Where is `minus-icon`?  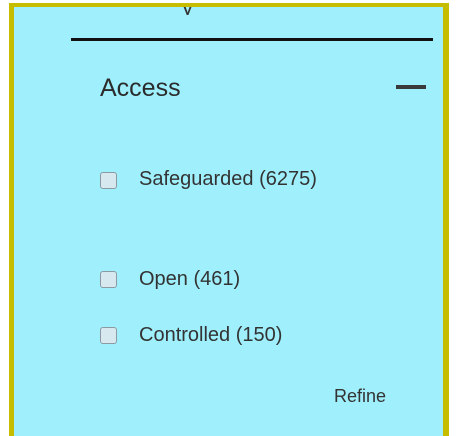 minus-icon is located at coordinates (411, 87).